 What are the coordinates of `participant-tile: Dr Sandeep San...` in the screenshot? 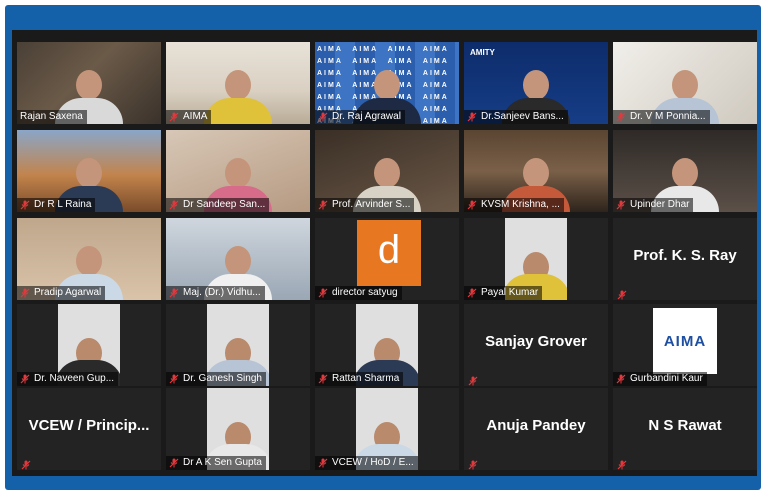 It's located at (238, 171).